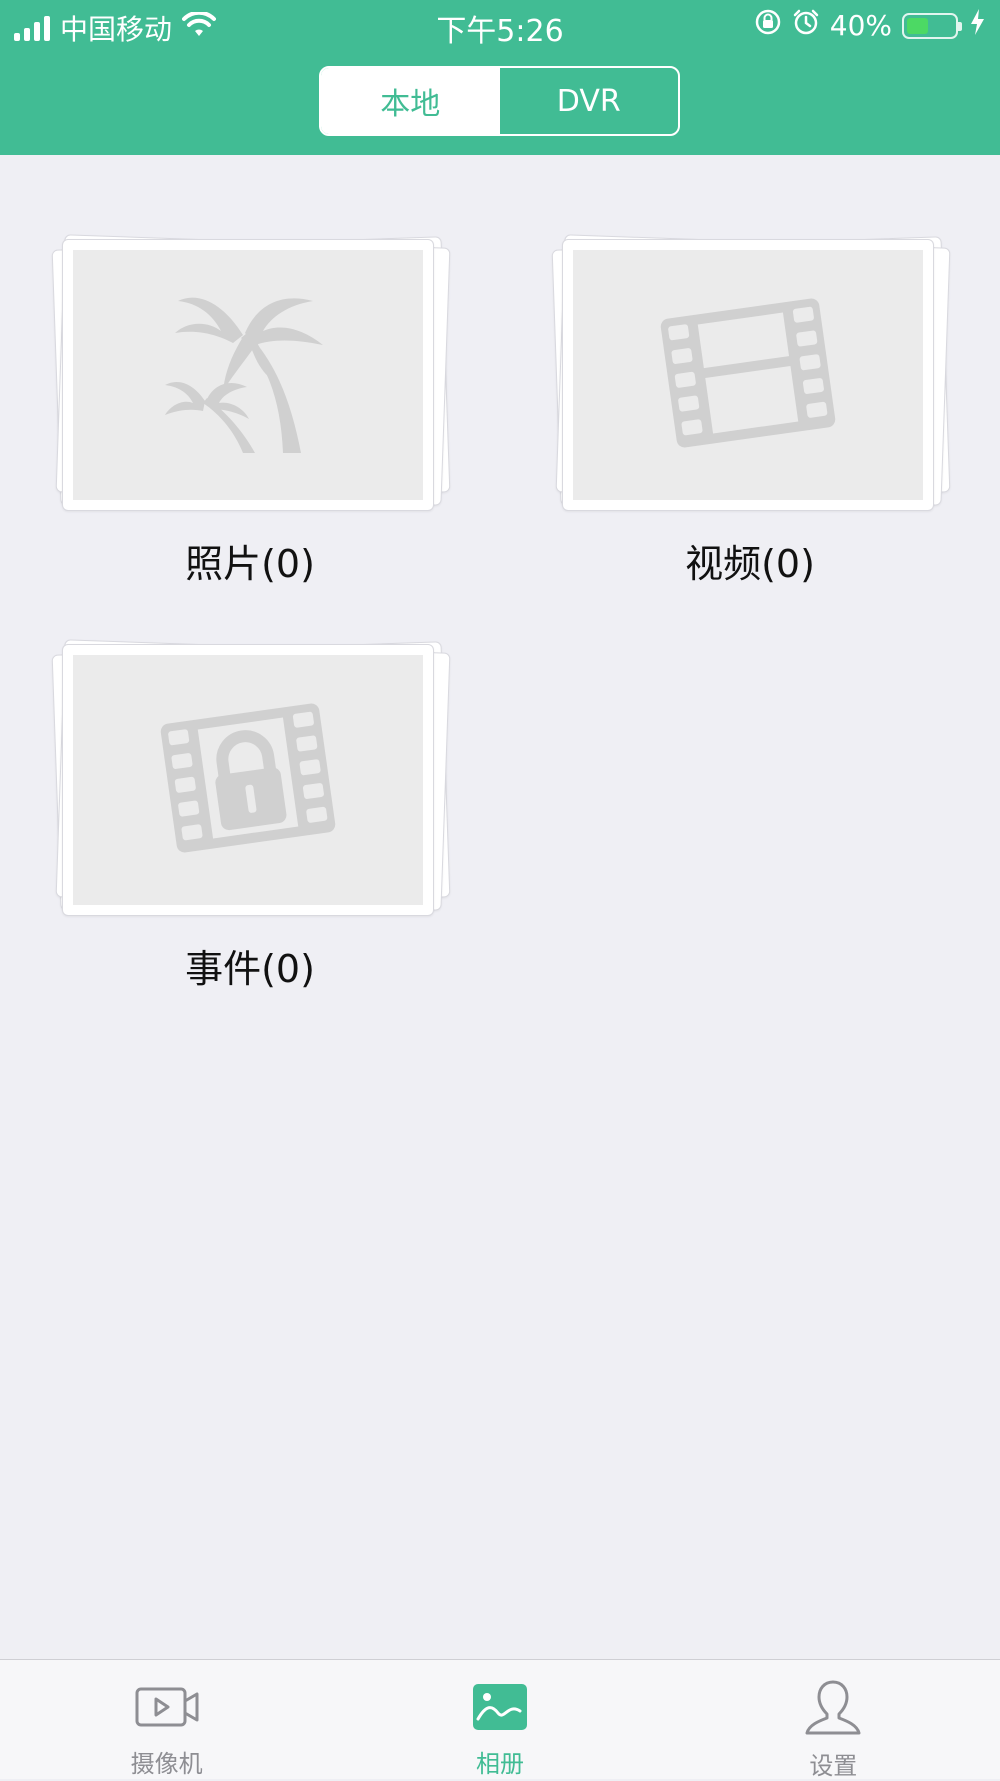 Image resolution: width=1000 pixels, height=1781 pixels. I want to click on tab-album: 相册, so click(499, 1719).